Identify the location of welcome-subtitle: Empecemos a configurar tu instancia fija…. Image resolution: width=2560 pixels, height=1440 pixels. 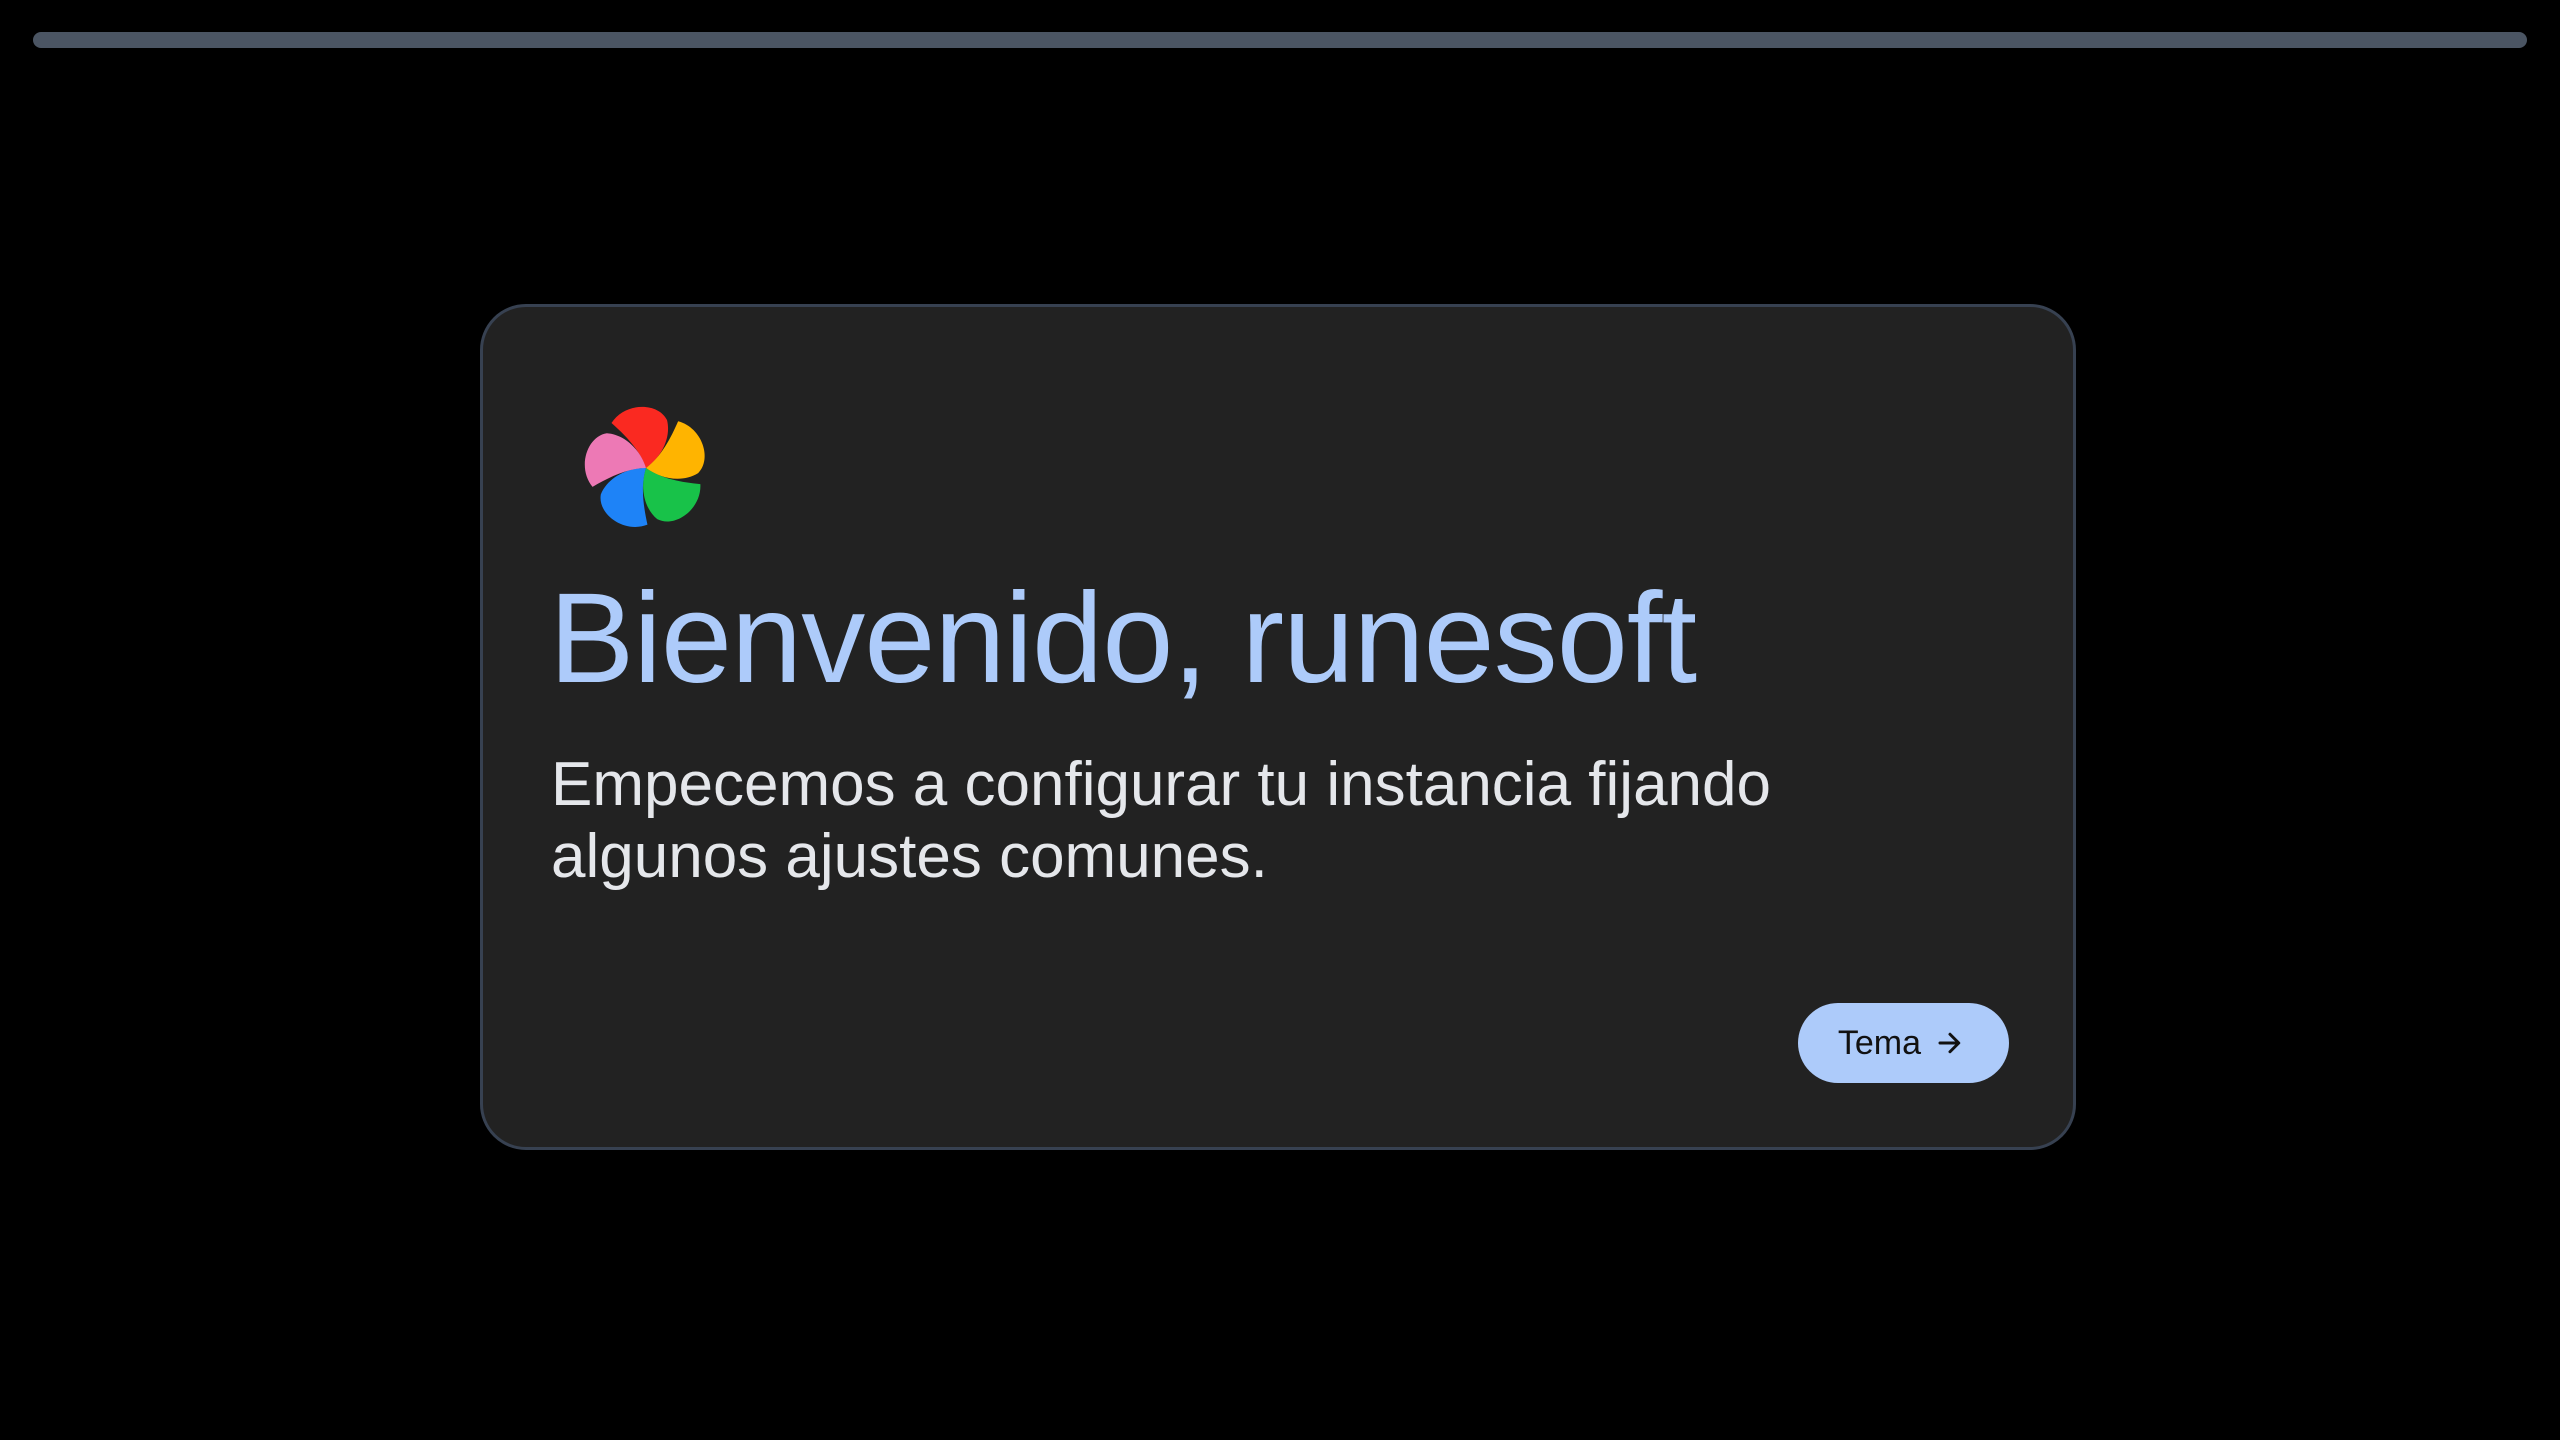
(1161, 820).